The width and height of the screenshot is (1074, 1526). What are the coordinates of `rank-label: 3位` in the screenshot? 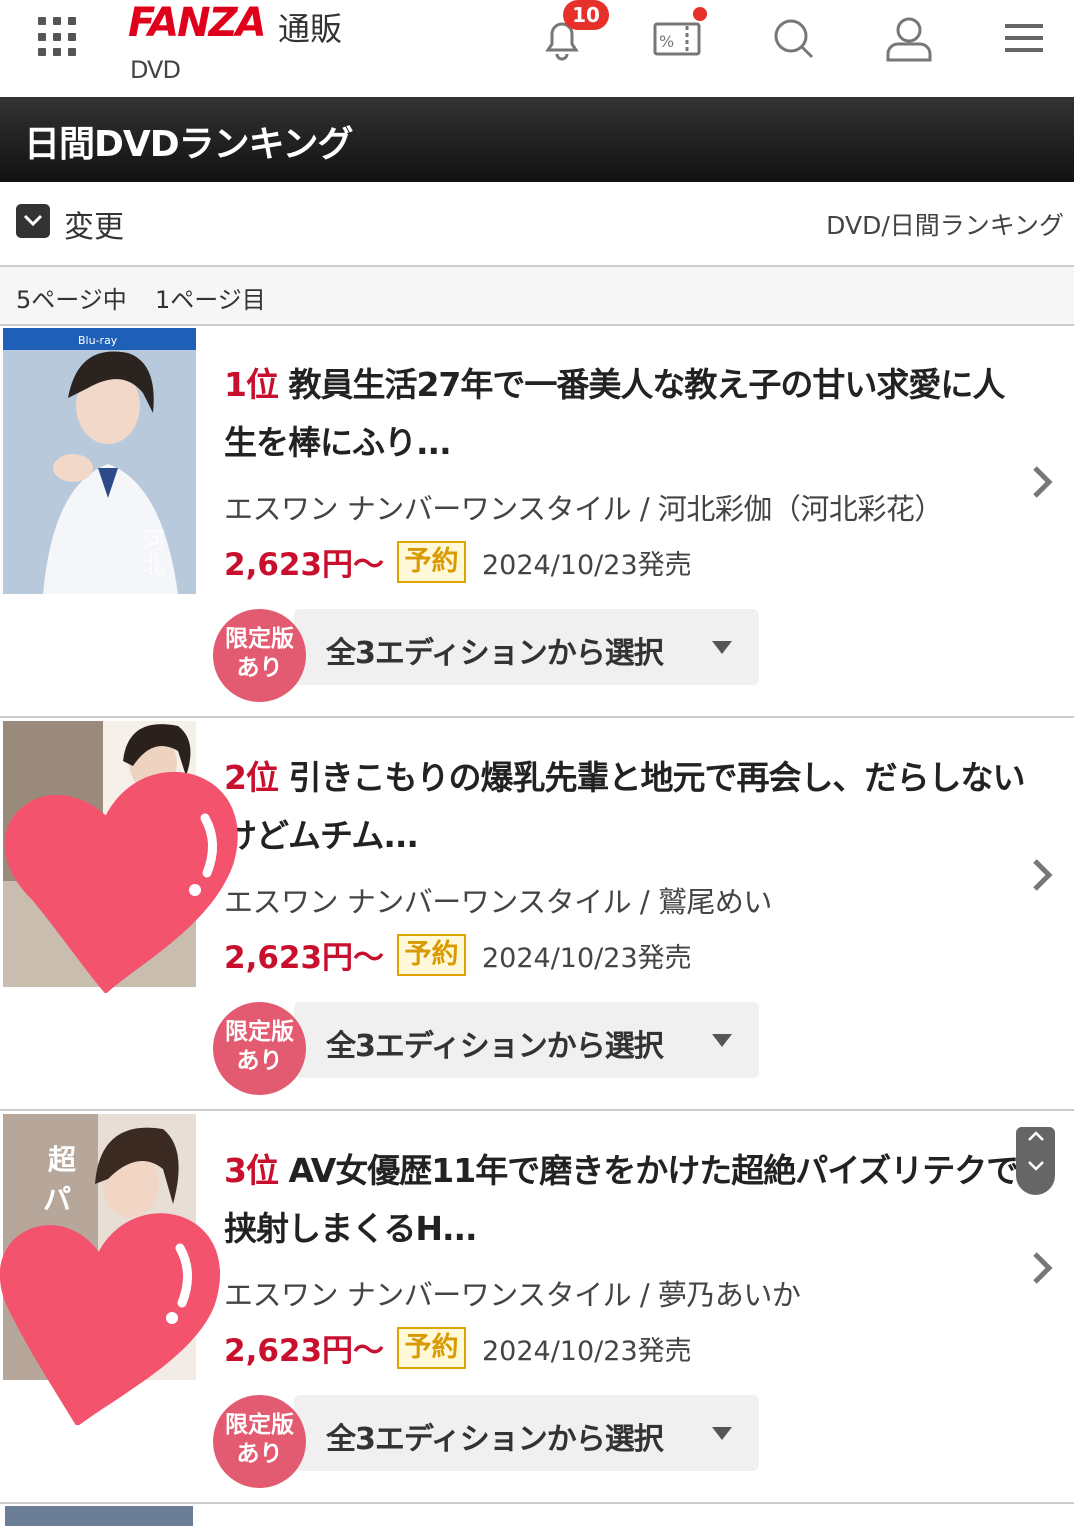 It's located at (251, 1170).